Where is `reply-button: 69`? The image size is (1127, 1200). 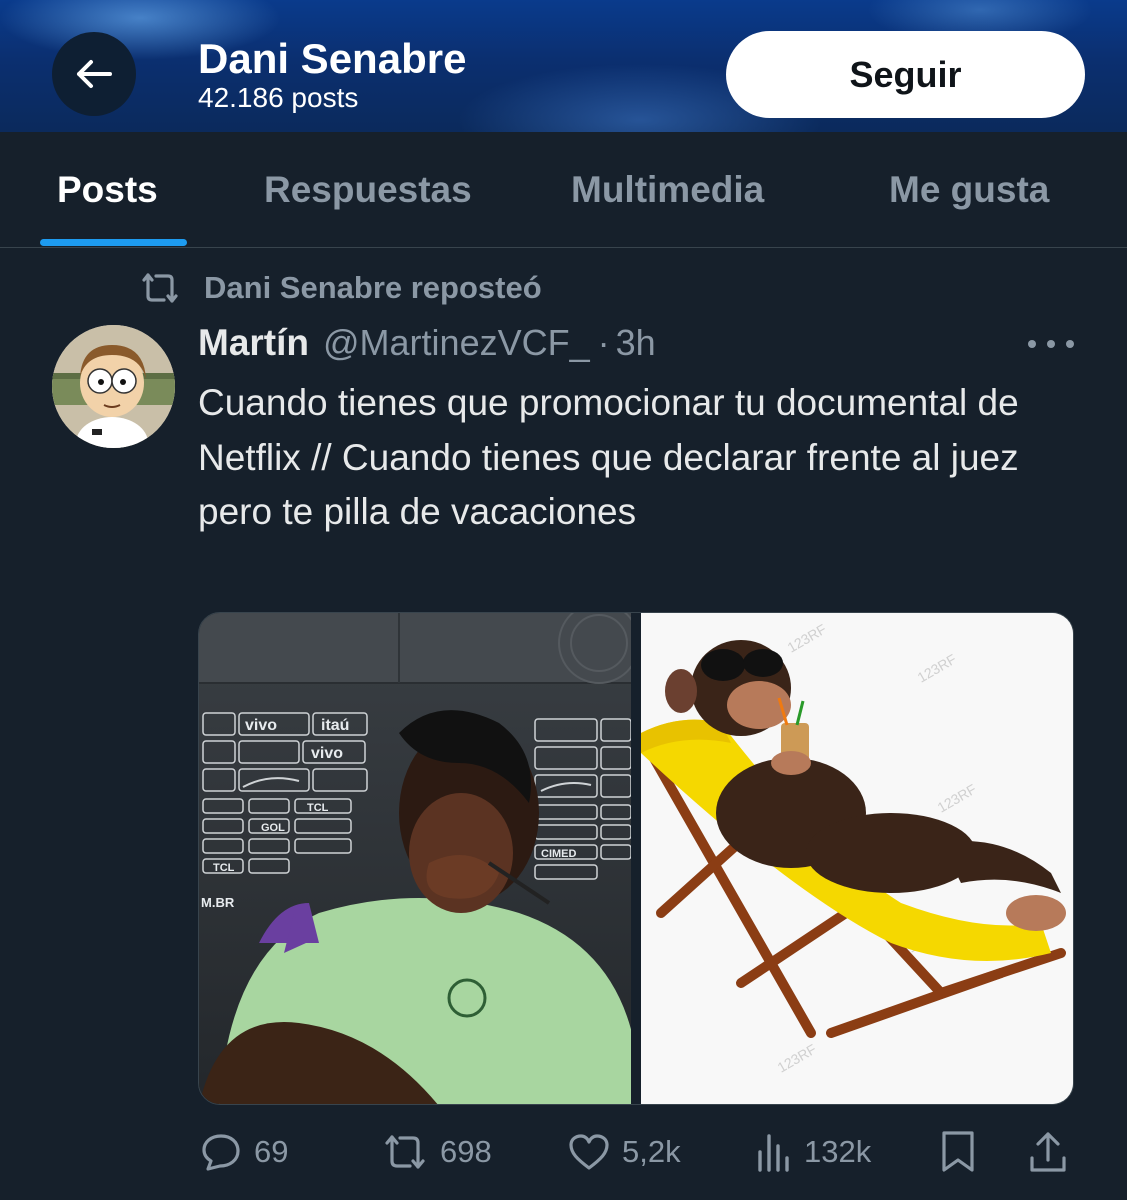 reply-button: 69 is located at coordinates (244, 1152).